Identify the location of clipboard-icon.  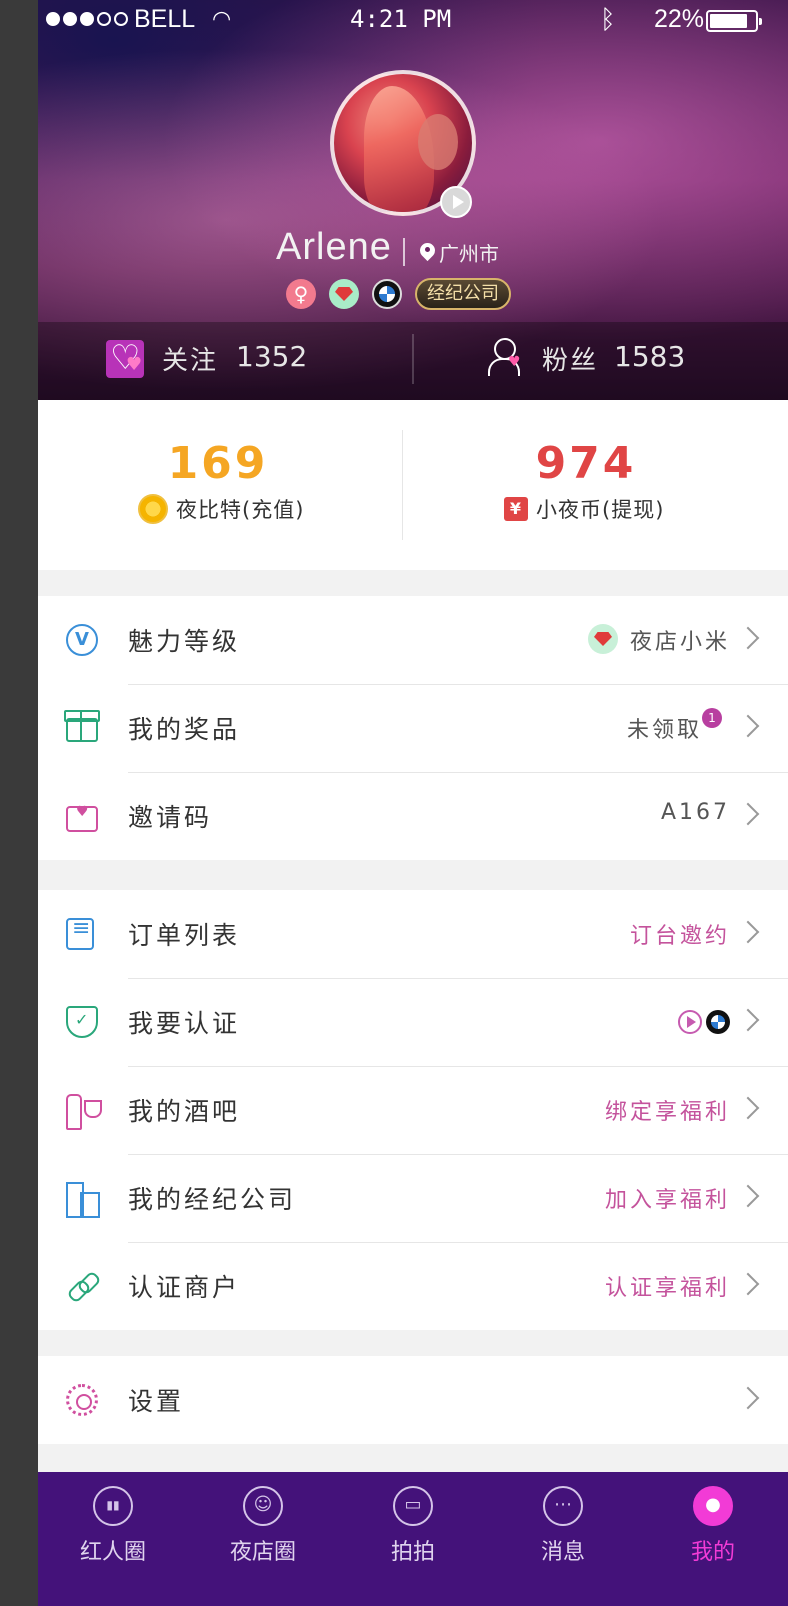
(80, 933).